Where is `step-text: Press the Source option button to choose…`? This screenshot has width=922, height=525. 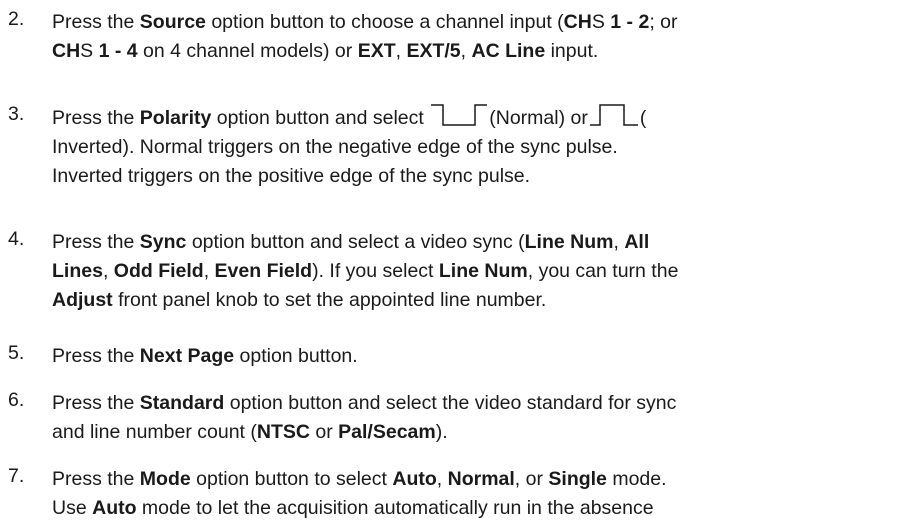
step-text: Press the Source option button to choose… is located at coordinates (365, 36).